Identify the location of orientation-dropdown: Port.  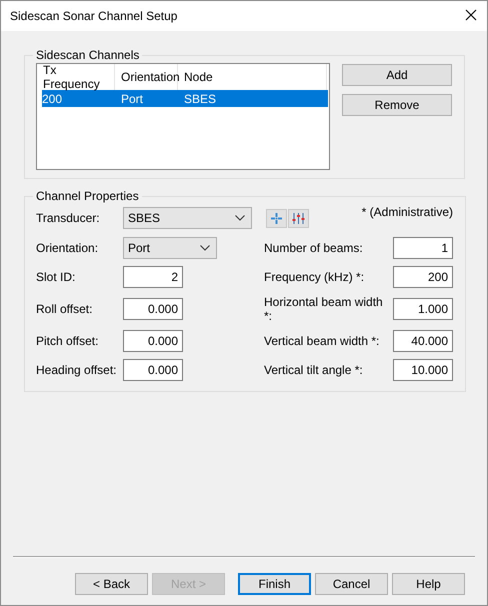
(170, 248).